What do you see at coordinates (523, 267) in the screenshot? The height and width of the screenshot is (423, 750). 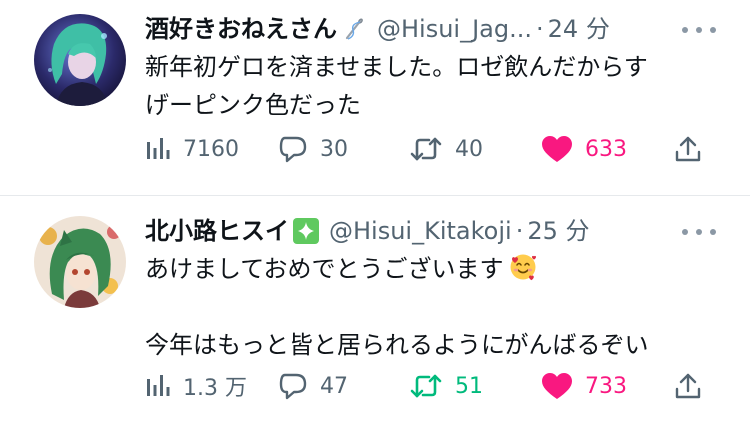 I see `smiling-face-with-hearts-icon` at bounding box center [523, 267].